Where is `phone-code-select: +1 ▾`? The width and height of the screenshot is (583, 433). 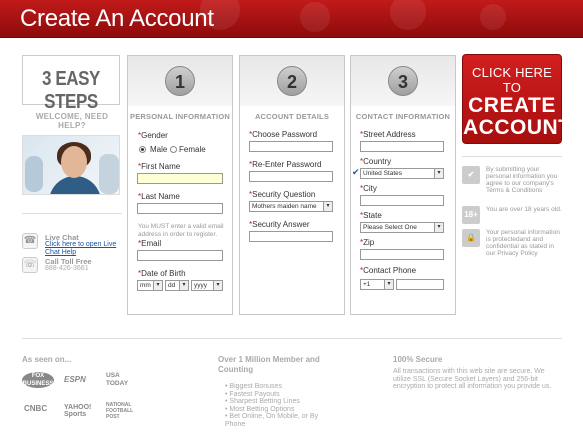
phone-code-select: +1 ▾ is located at coordinates (377, 284).